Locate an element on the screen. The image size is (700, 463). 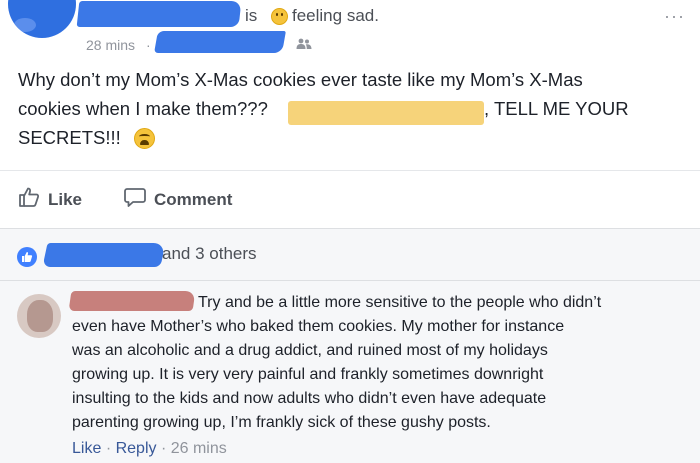
comment-reply-link: Reply is located at coordinates (136, 448).